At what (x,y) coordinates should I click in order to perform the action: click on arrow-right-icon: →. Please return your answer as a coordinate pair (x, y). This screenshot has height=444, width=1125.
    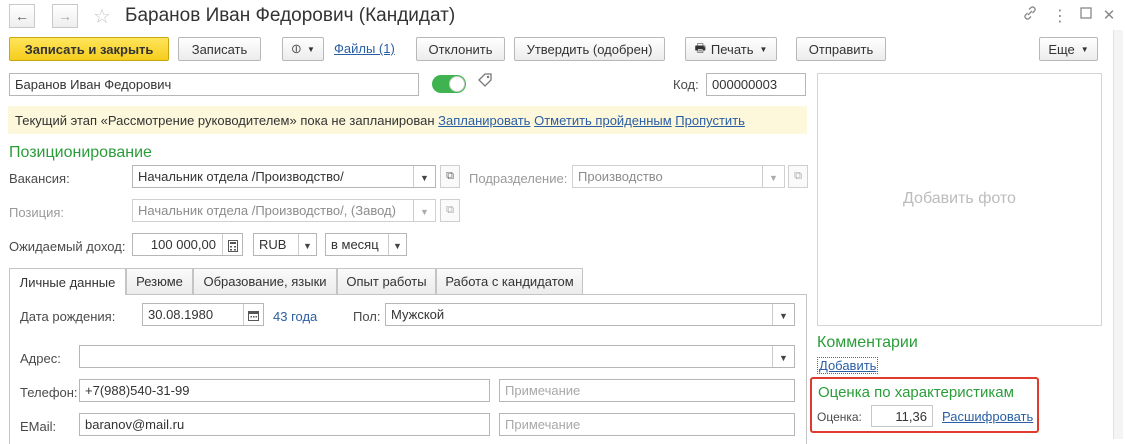
    Looking at the image, I should click on (65, 16).